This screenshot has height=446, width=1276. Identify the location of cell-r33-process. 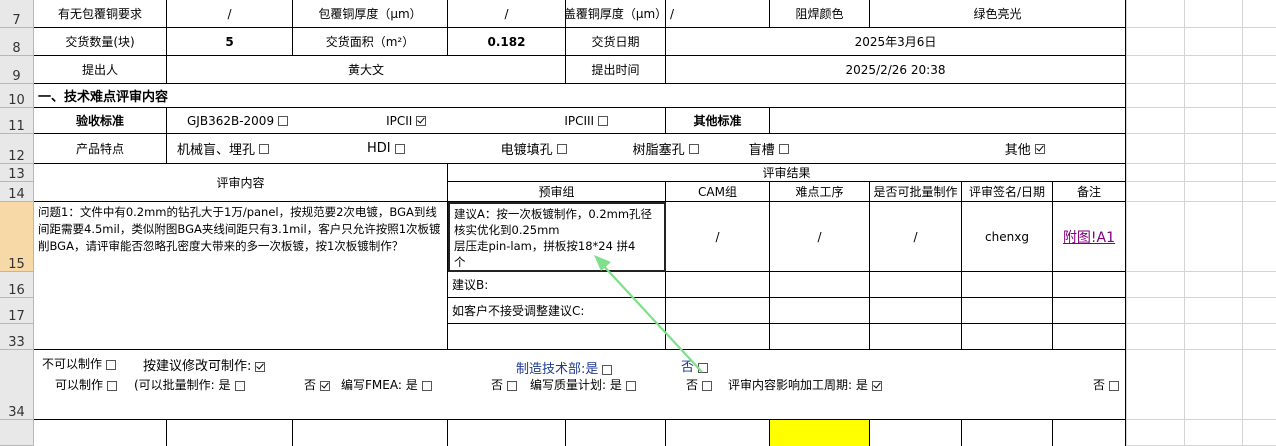
(820, 337).